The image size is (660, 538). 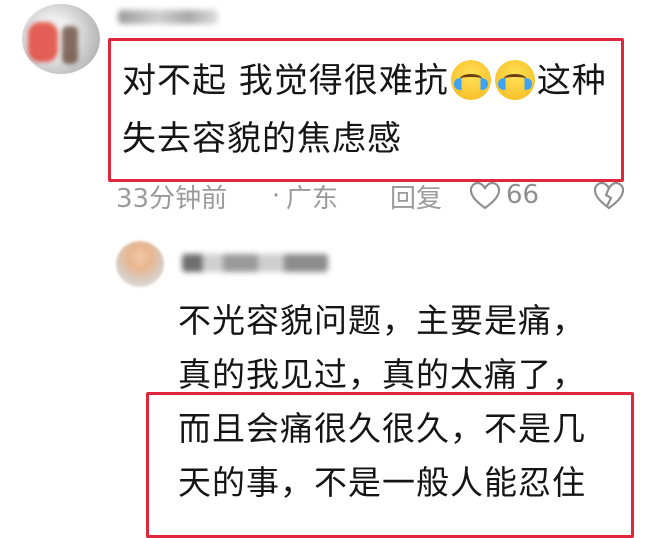 What do you see at coordinates (382, 374) in the screenshot?
I see `reply-text-line: 真的我见过，真的太痛了，` at bounding box center [382, 374].